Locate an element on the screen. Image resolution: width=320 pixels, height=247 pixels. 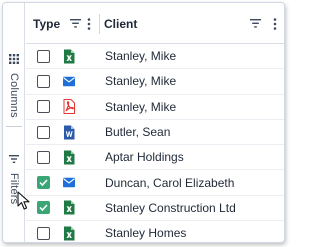
type-header-label: Type is located at coordinates (47, 23).